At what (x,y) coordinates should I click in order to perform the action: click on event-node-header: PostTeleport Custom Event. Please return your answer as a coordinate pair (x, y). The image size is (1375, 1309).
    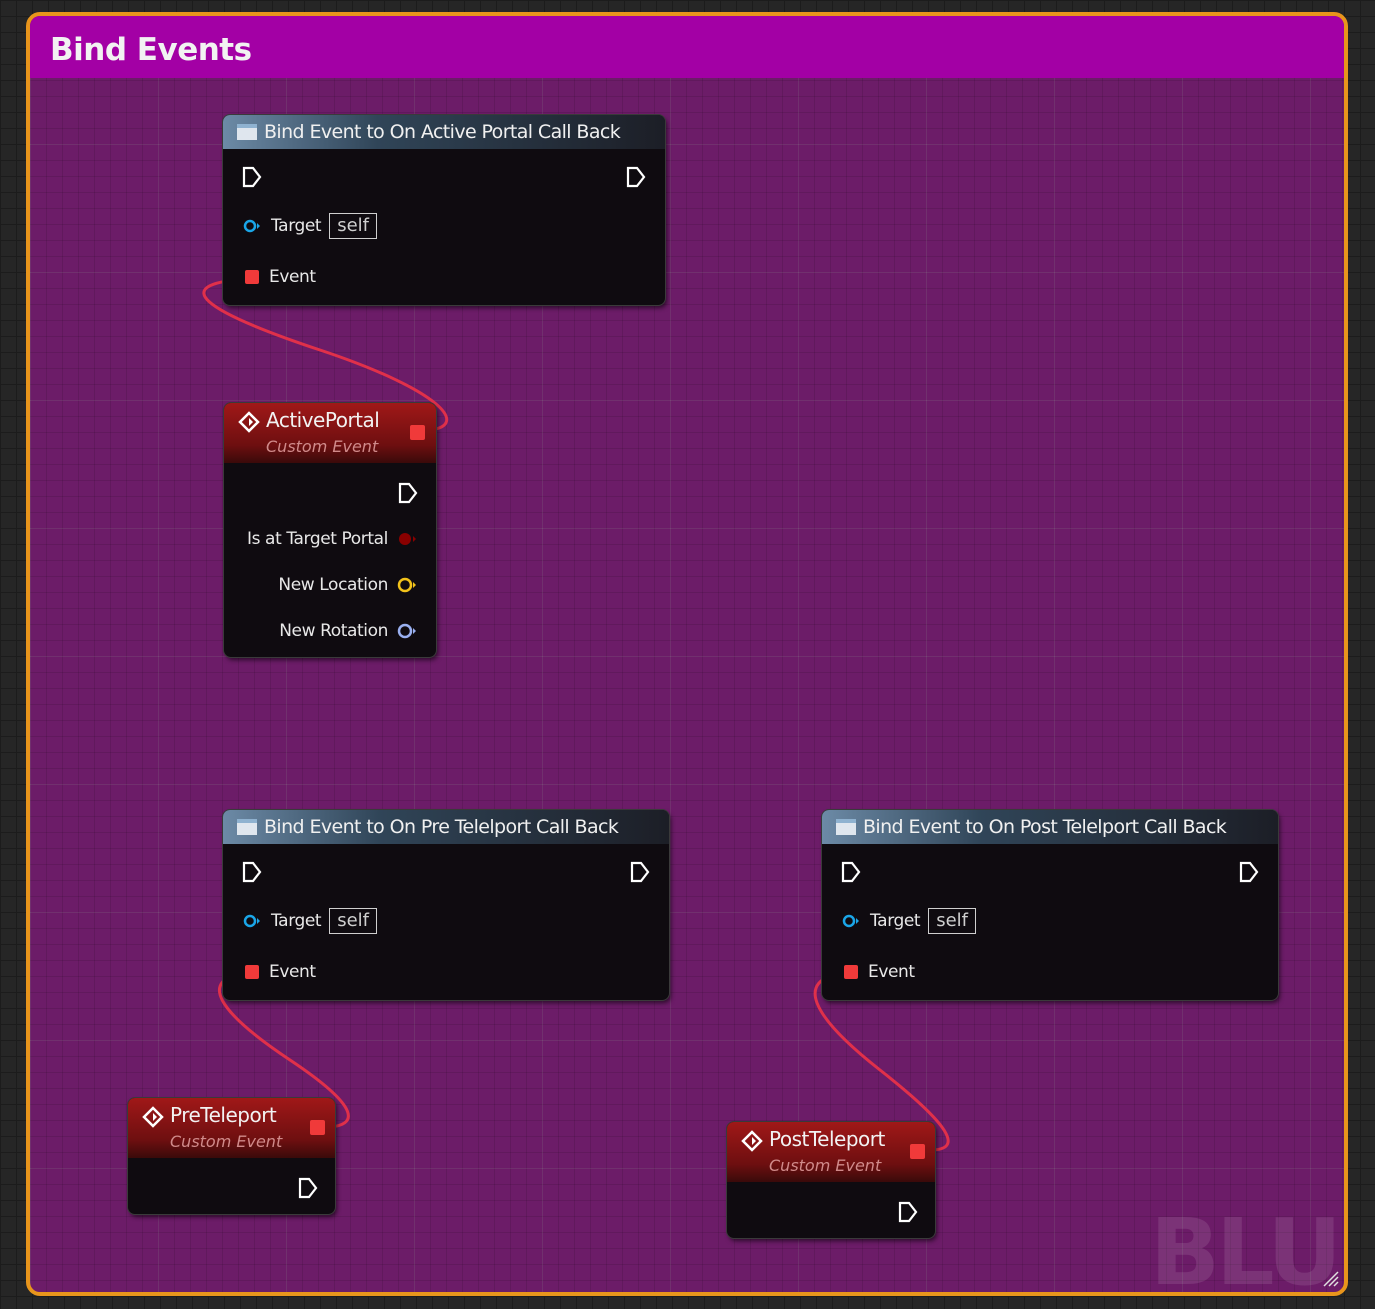
    Looking at the image, I should click on (831, 1152).